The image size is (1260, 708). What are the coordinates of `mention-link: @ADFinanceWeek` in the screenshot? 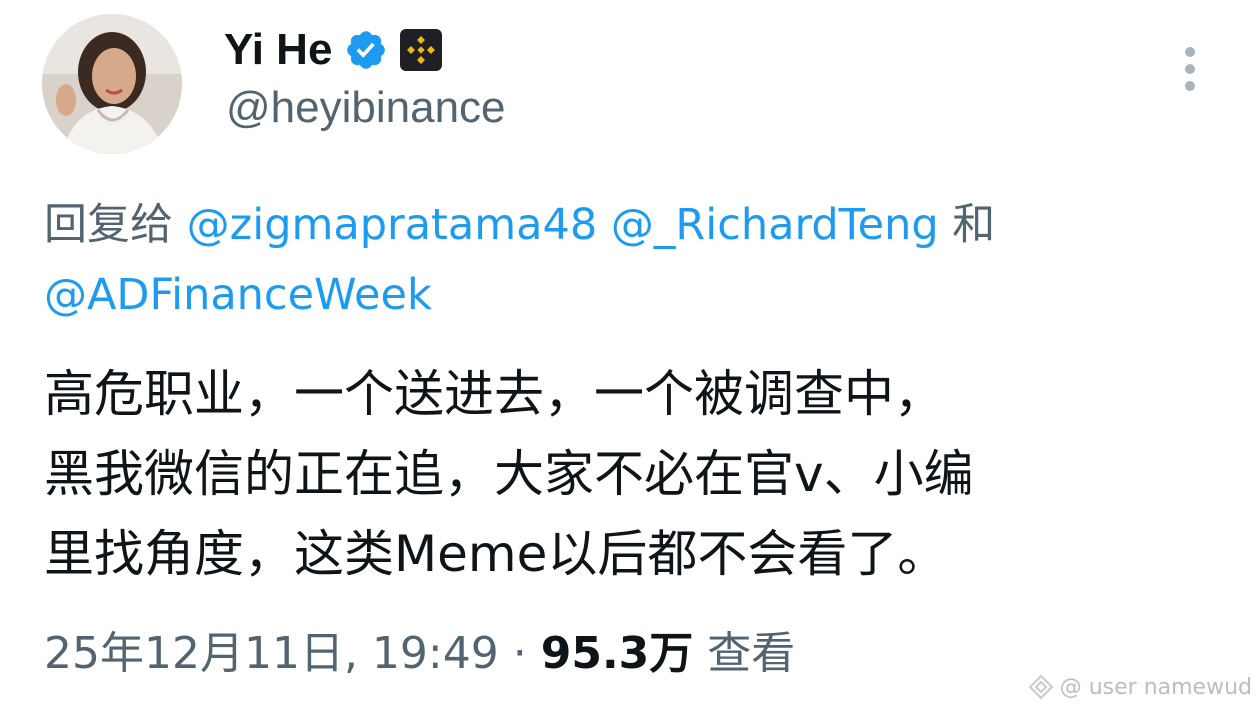 It's located at (238, 295).